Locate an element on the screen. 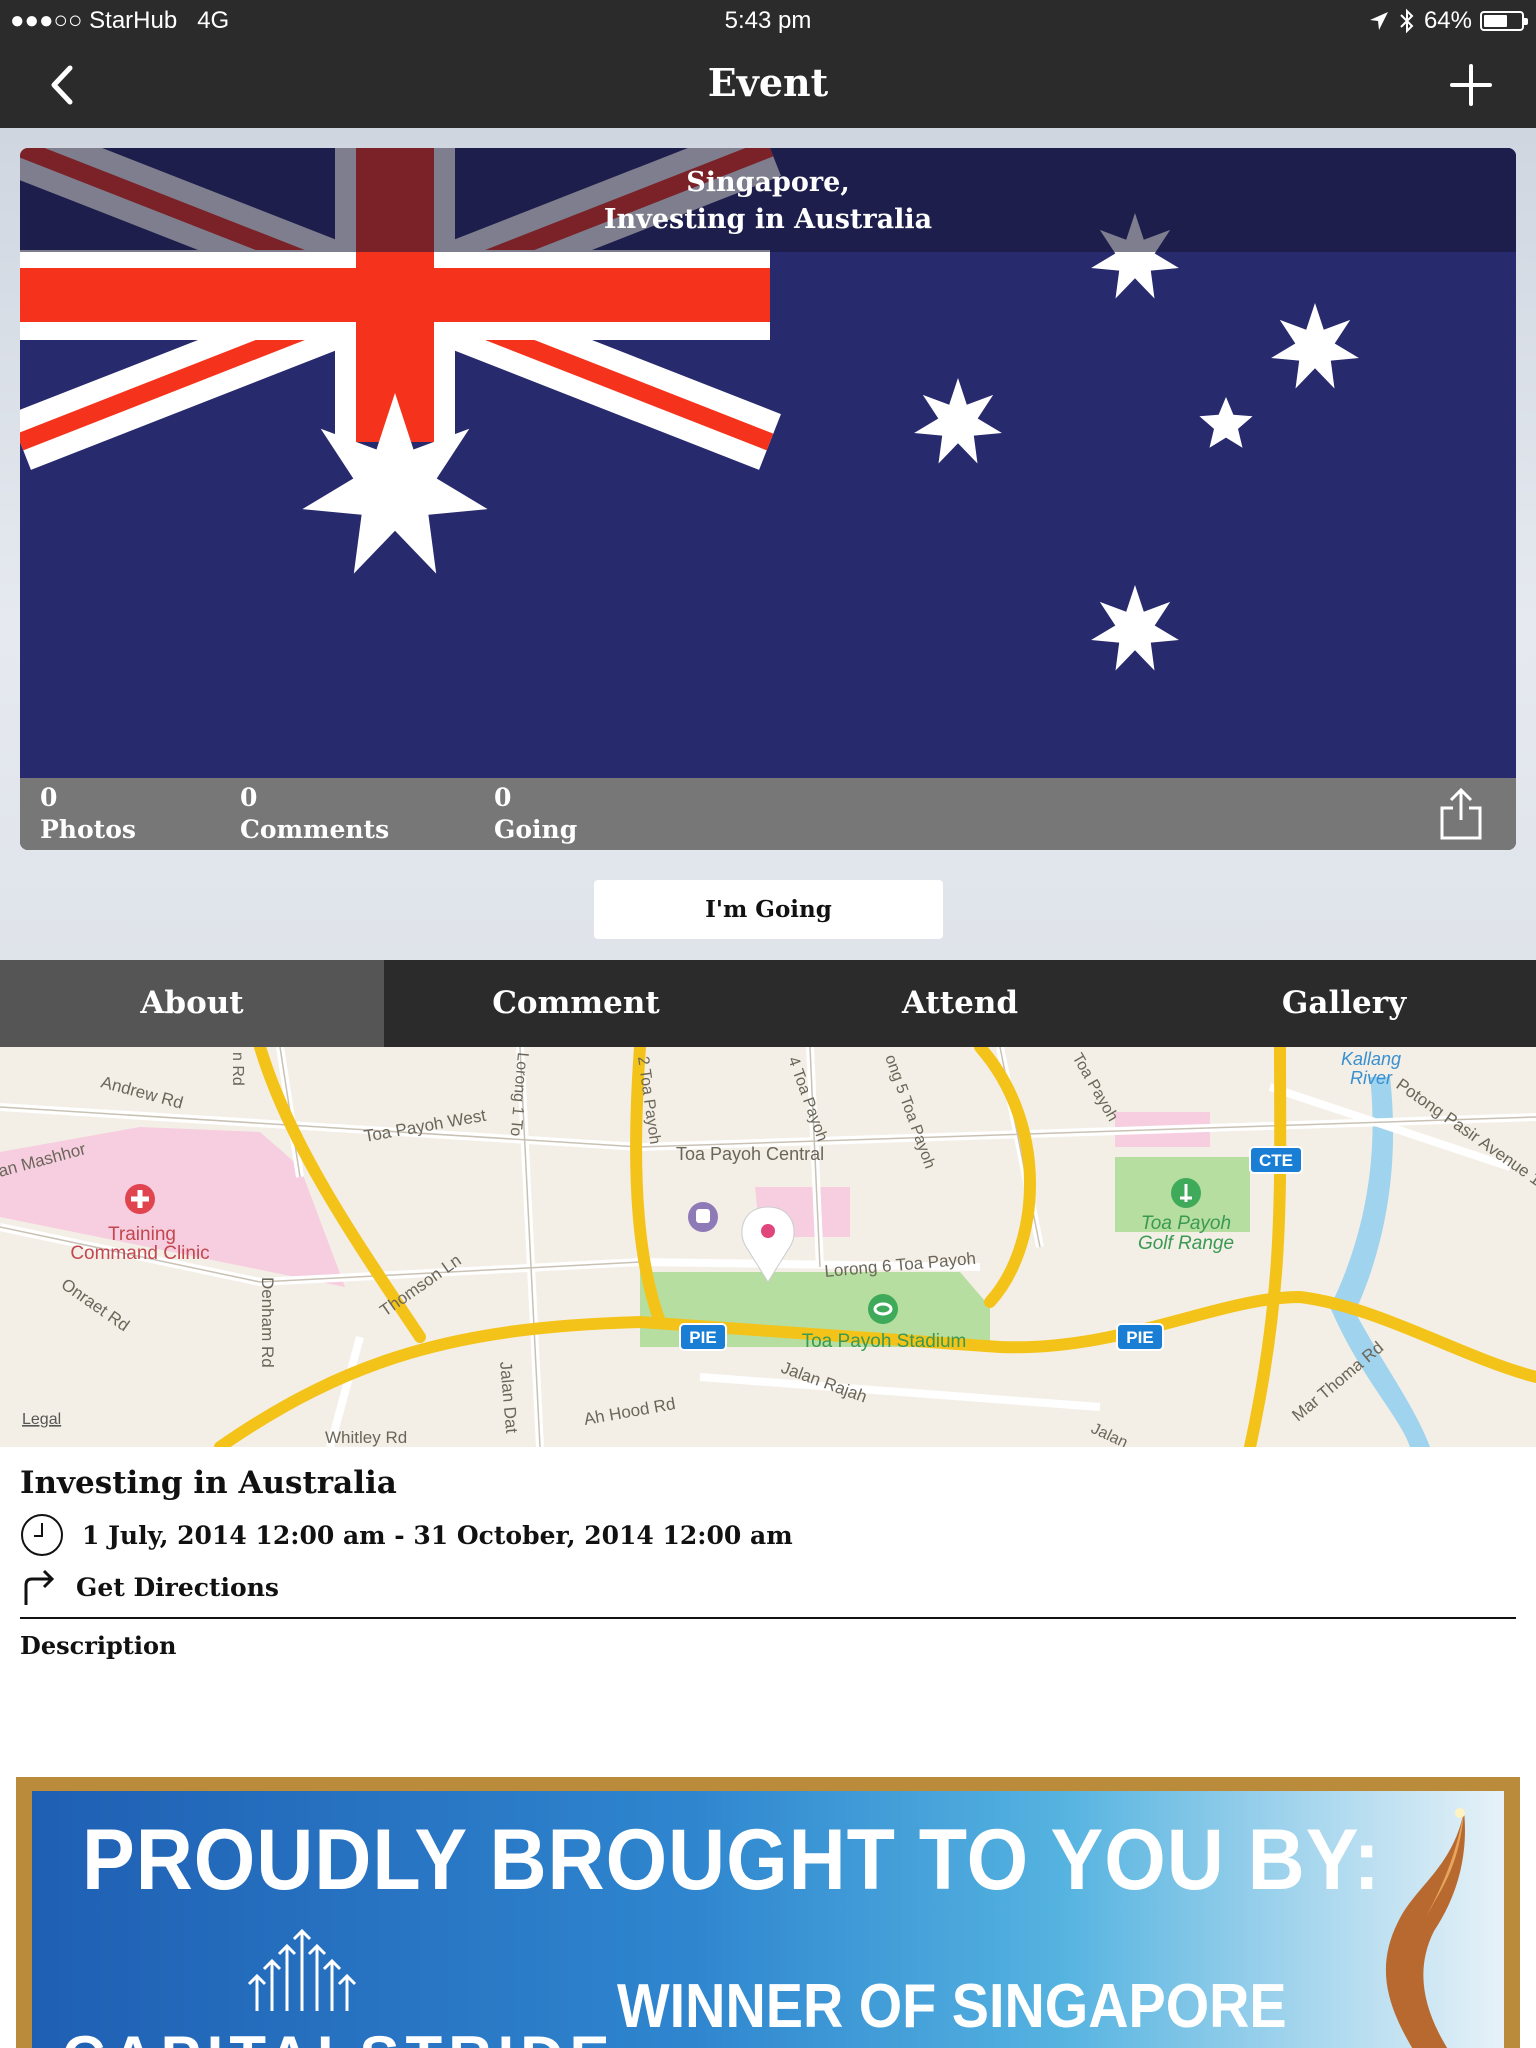 This screenshot has height=2048, width=1536. clock-icon is located at coordinates (42, 1535).